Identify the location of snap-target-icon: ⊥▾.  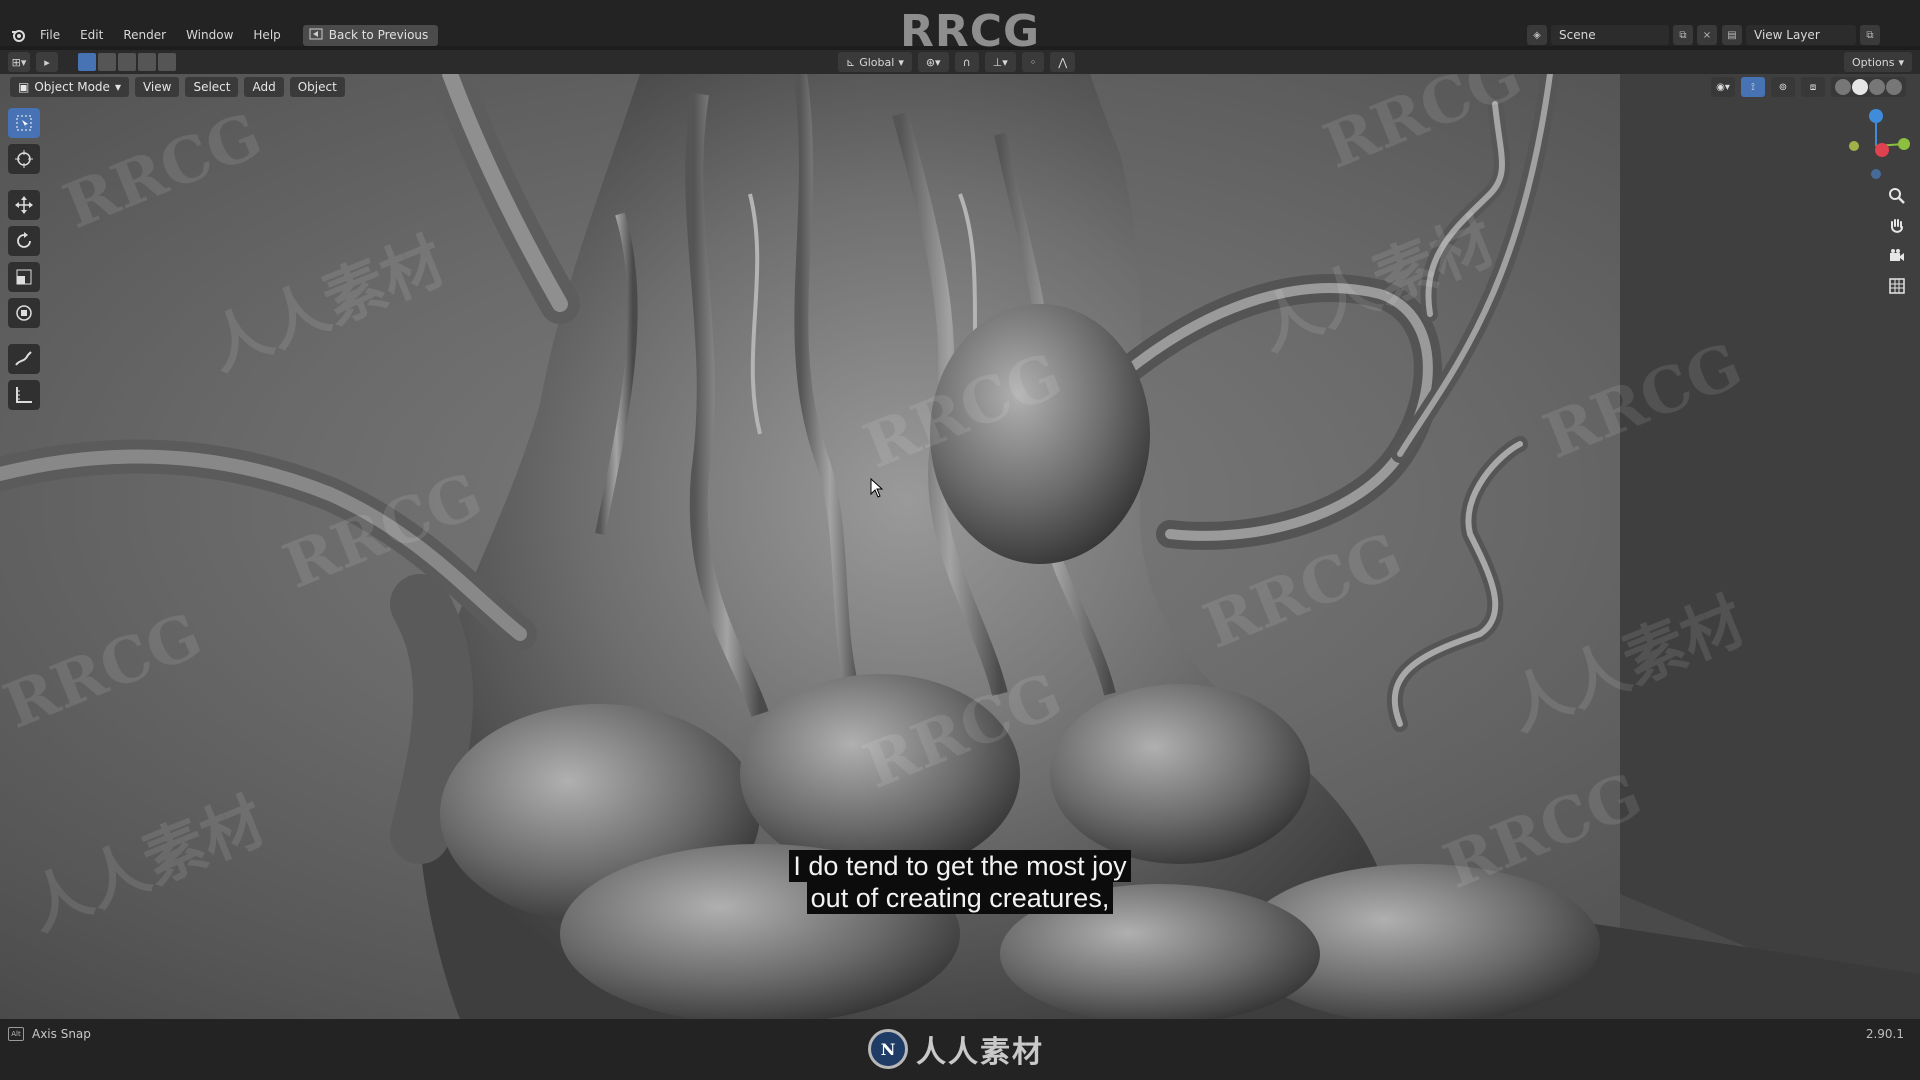
(1000, 62).